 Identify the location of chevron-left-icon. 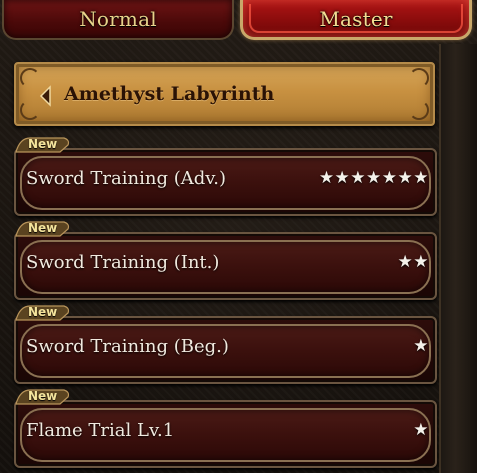
(46, 96).